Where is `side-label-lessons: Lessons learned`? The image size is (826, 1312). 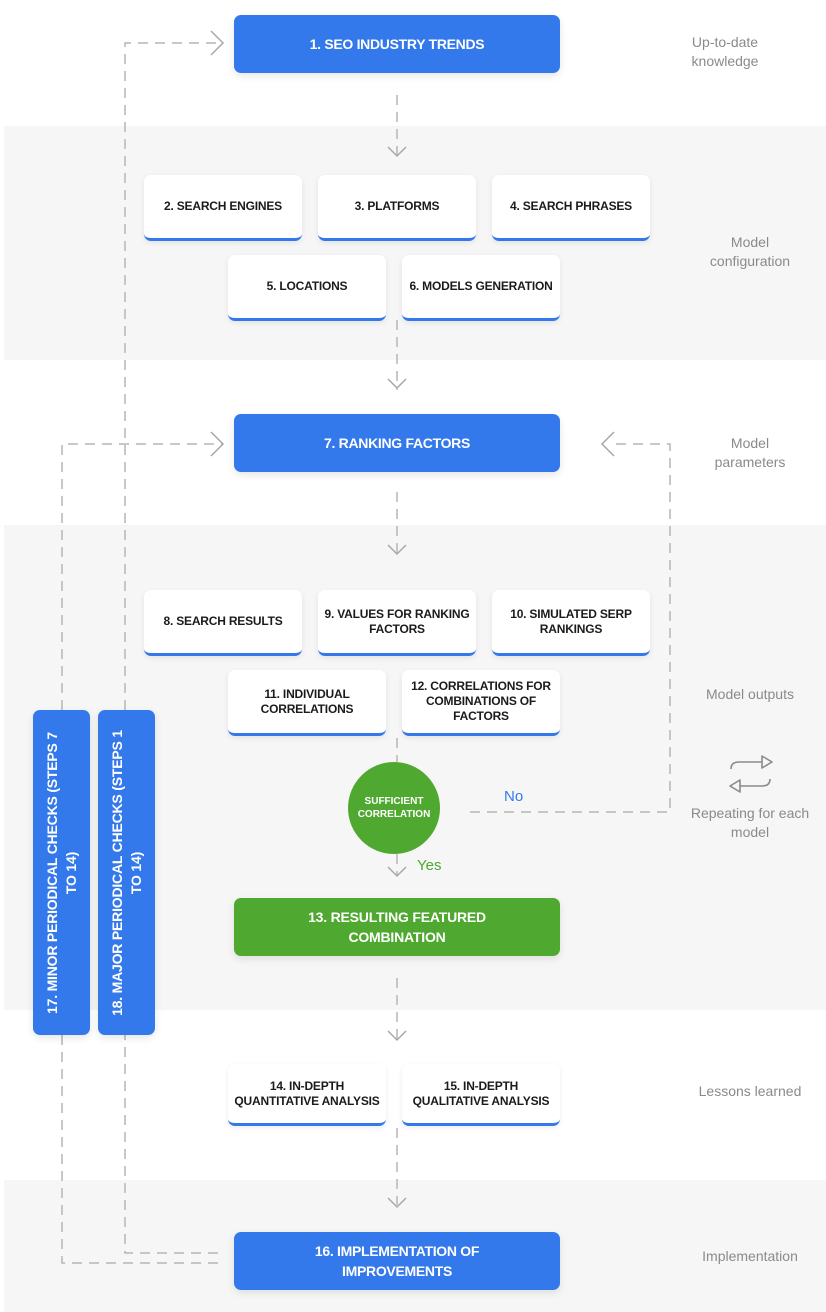 side-label-lessons: Lessons learned is located at coordinates (750, 1091).